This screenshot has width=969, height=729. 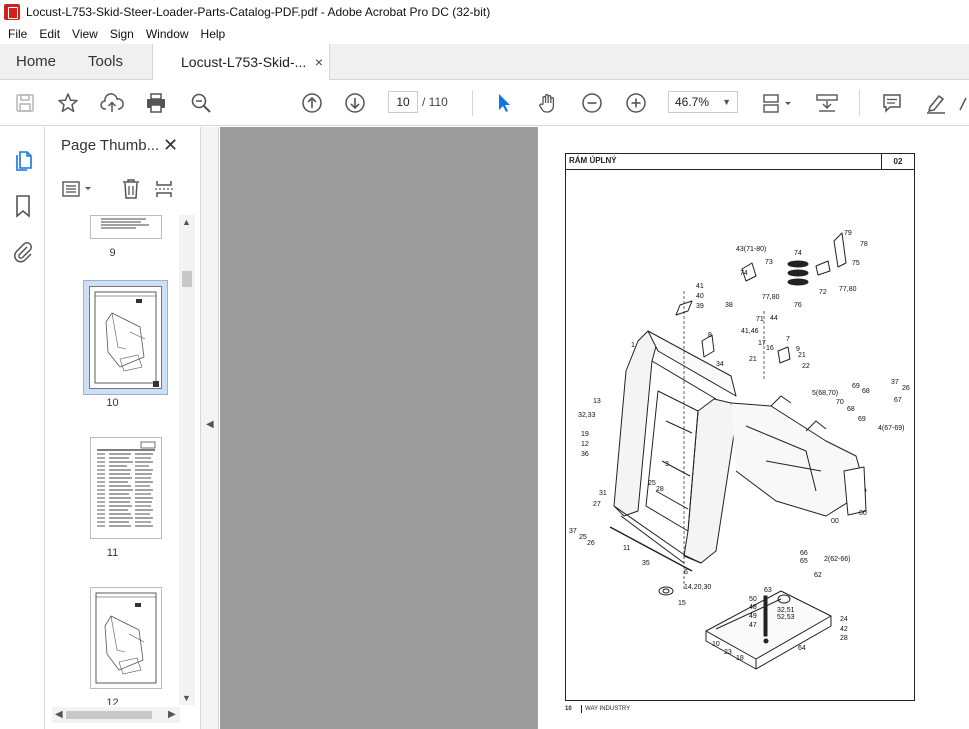 What do you see at coordinates (25, 103) in the screenshot?
I see `save-button` at bounding box center [25, 103].